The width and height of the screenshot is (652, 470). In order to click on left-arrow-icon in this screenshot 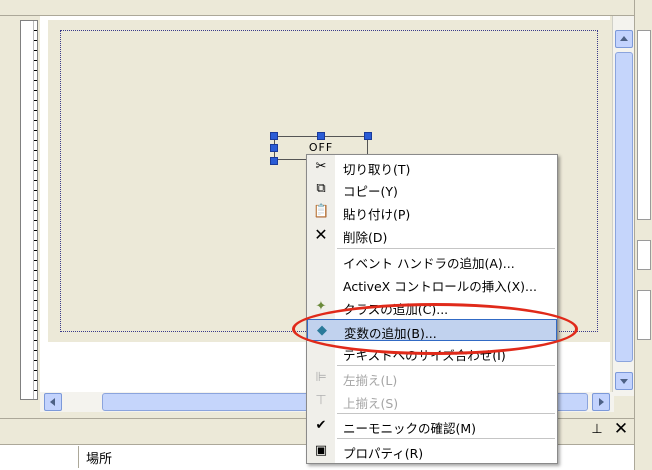, I will do `click(52, 402)`.